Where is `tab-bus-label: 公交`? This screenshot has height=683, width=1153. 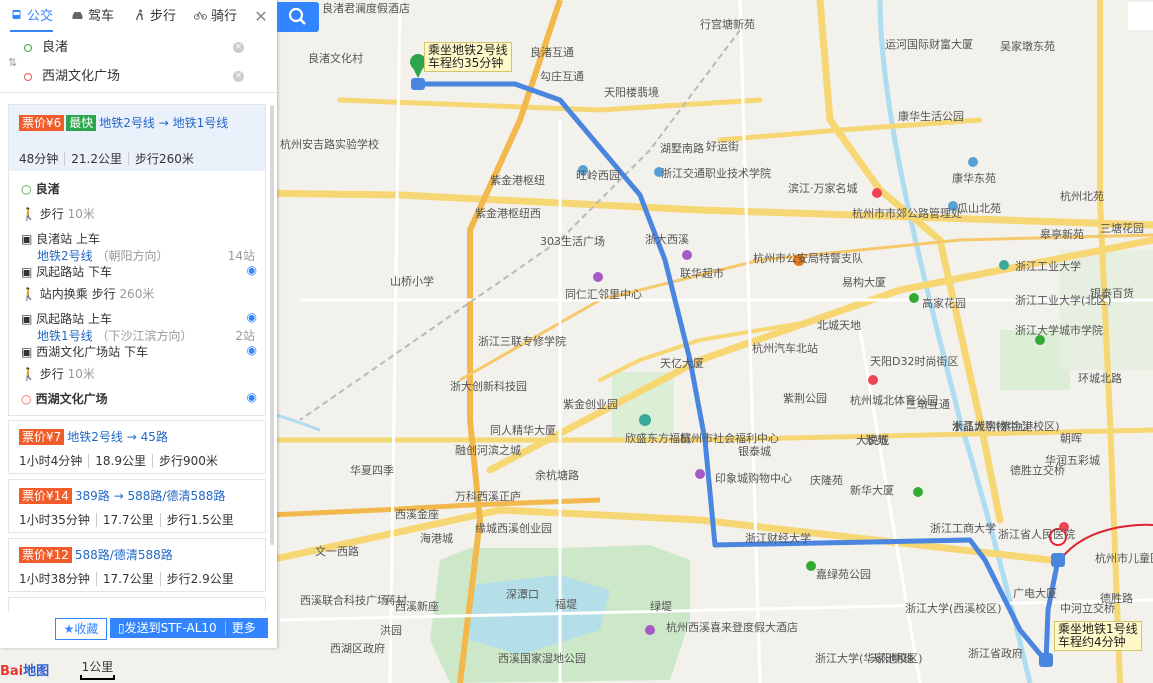 tab-bus-label: 公交 is located at coordinates (40, 16).